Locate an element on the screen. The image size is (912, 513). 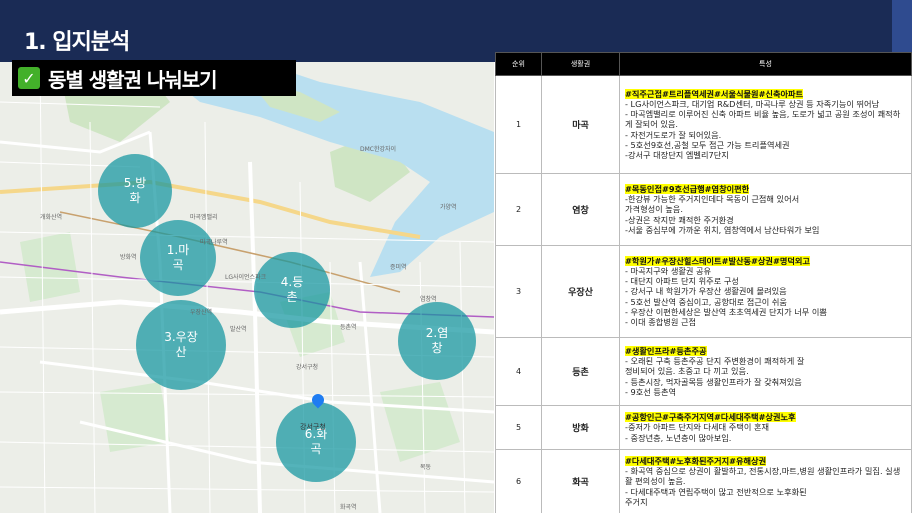
map-place-label: LG사이언스파크 is located at coordinates (246, 277).